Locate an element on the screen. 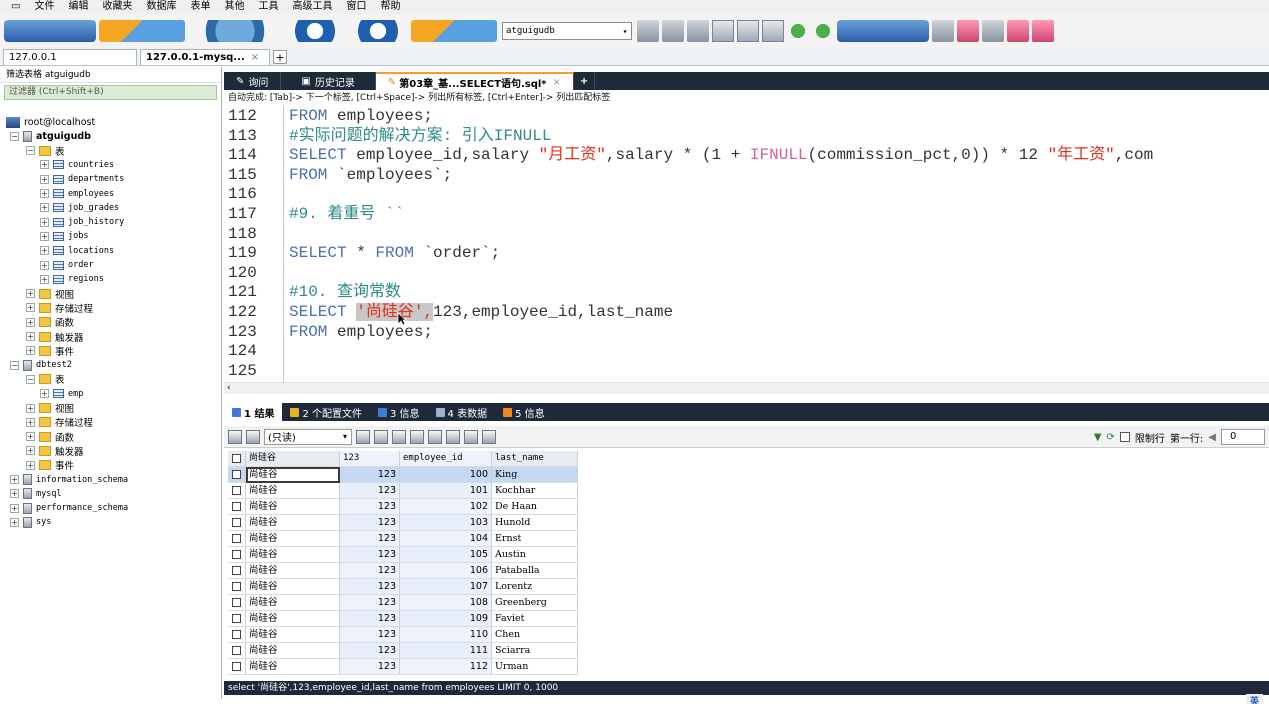  grid-cell: Ernst is located at coordinates (535, 539).